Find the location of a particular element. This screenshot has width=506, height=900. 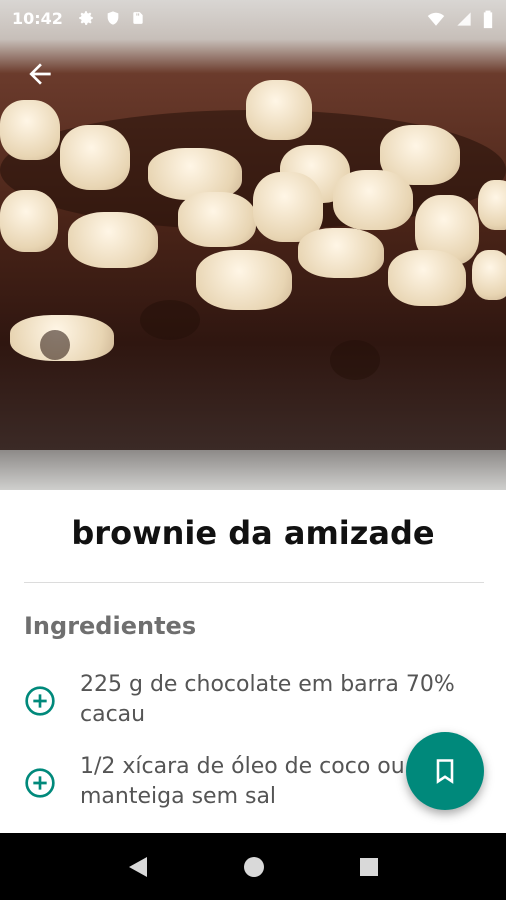

shield-icon is located at coordinates (113, 18).